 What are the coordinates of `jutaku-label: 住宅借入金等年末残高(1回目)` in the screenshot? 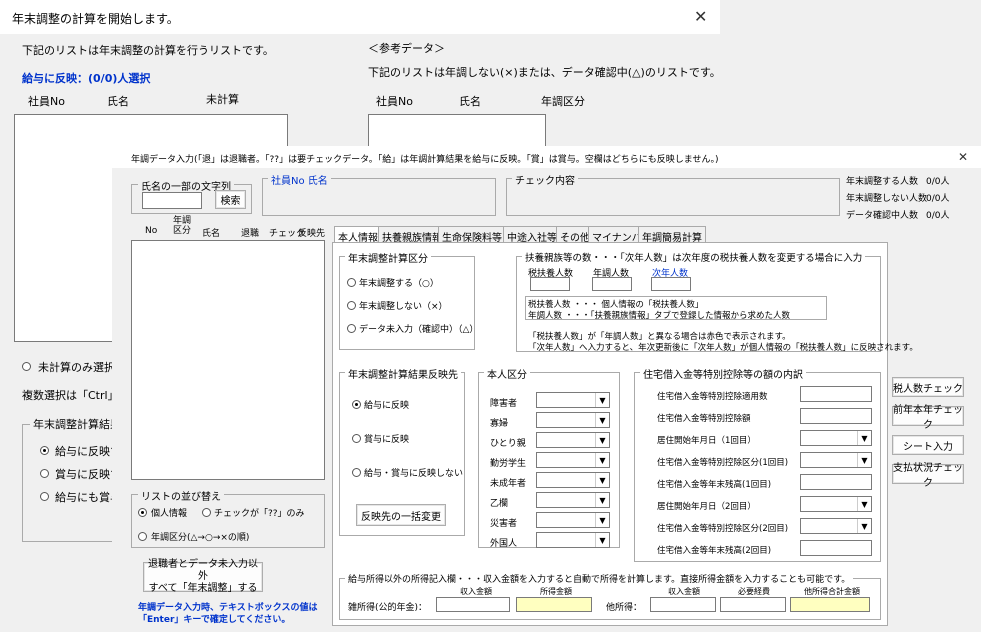 It's located at (714, 485).